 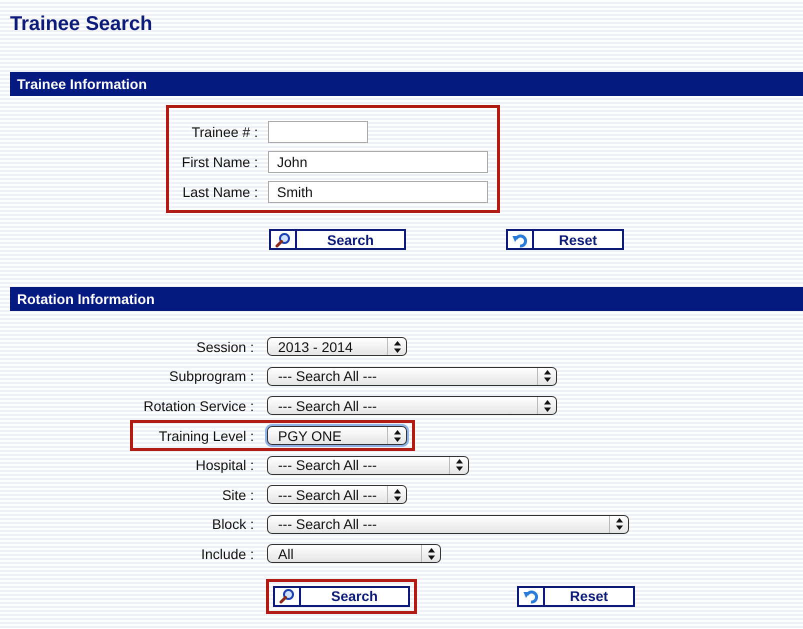 What do you see at coordinates (227, 554) in the screenshot?
I see `field-label: Include :` at bounding box center [227, 554].